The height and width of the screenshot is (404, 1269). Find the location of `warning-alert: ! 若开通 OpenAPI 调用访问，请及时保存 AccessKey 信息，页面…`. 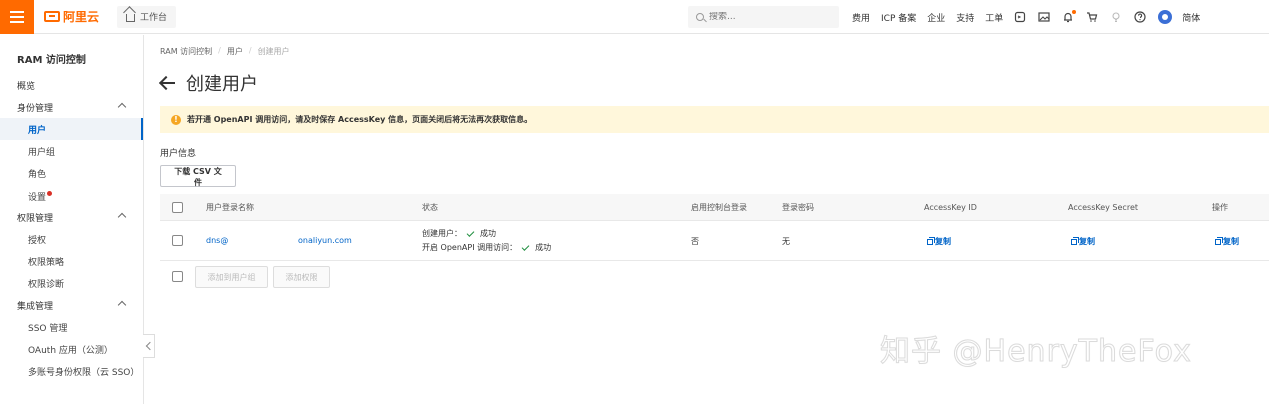

warning-alert: ! 若开通 OpenAPI 调用访问，请及时保存 AccessKey 信息，页面… is located at coordinates (714, 119).